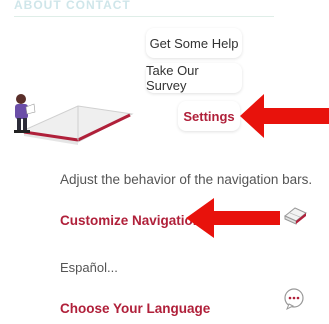 Image resolution: width=329 pixels, height=324 pixels. I want to click on choose-language-link: Choose Your Language, so click(135, 308).